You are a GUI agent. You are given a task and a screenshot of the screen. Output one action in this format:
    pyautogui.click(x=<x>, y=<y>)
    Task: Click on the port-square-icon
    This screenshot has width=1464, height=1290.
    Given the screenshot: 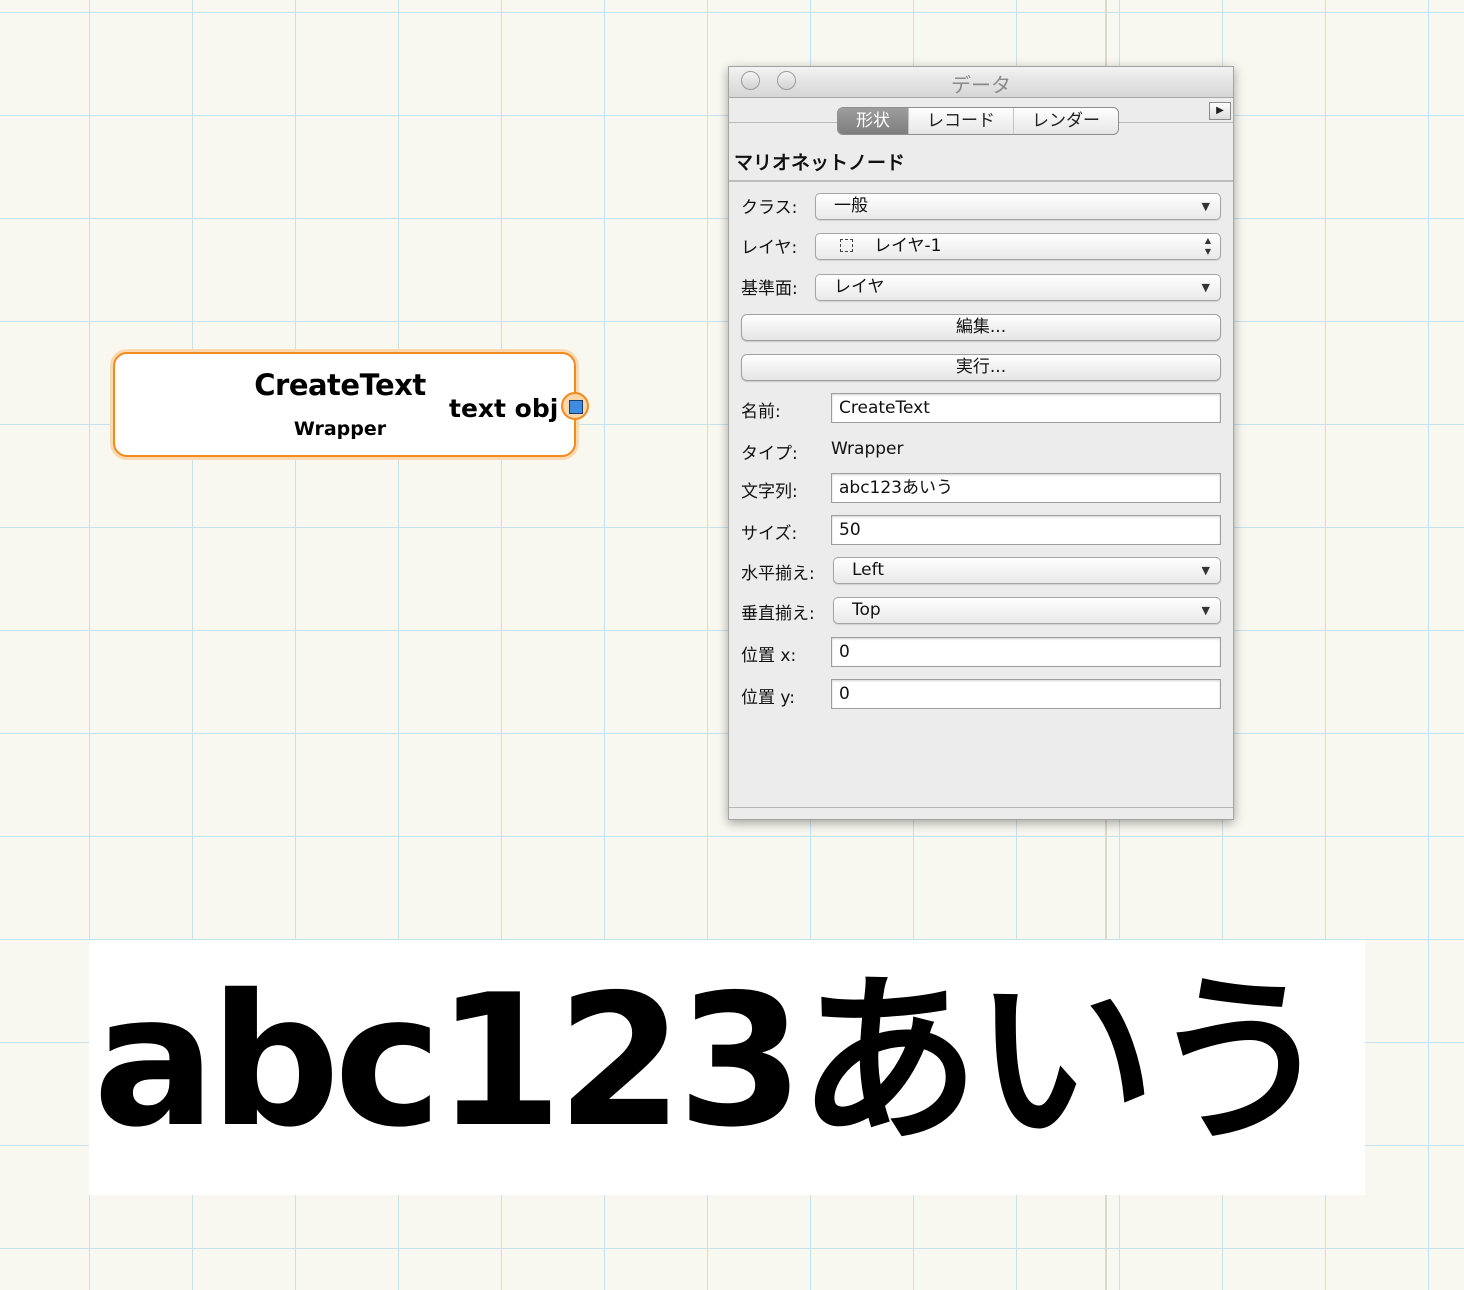 What is the action you would take?
    pyautogui.click(x=576, y=407)
    